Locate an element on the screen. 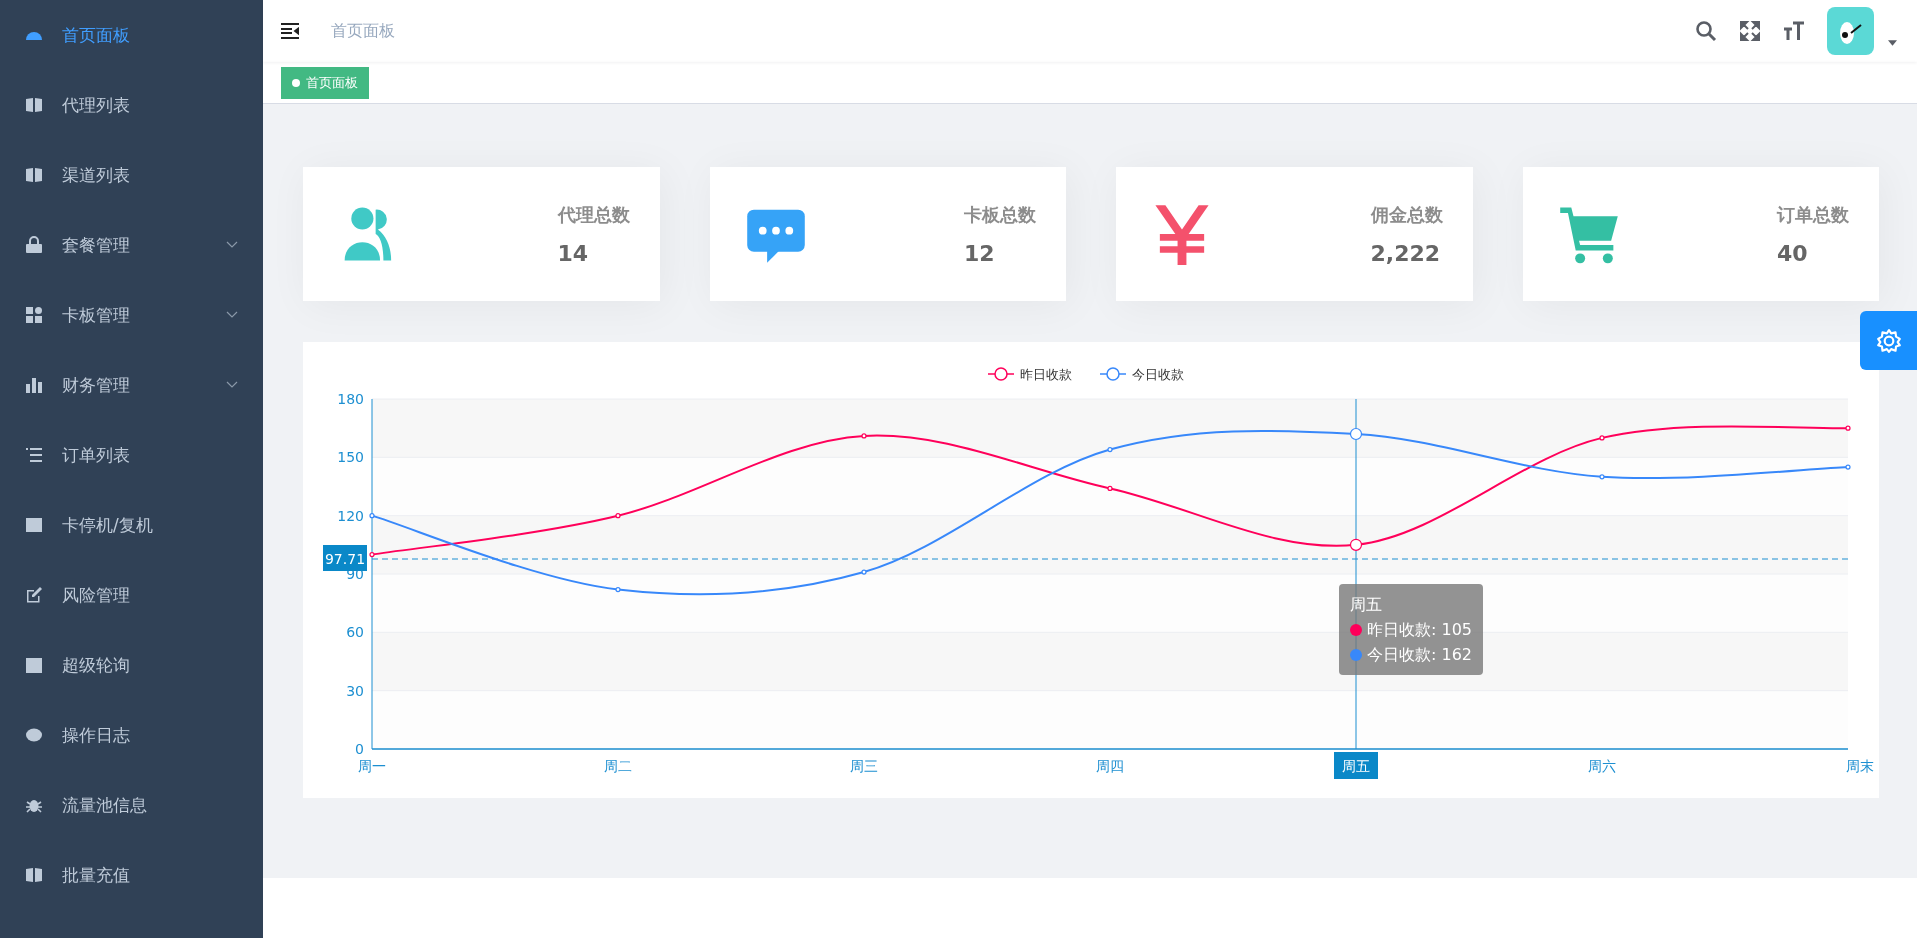 This screenshot has height=938, width=1917. y-tick-label: 180 is located at coordinates (350, 399).